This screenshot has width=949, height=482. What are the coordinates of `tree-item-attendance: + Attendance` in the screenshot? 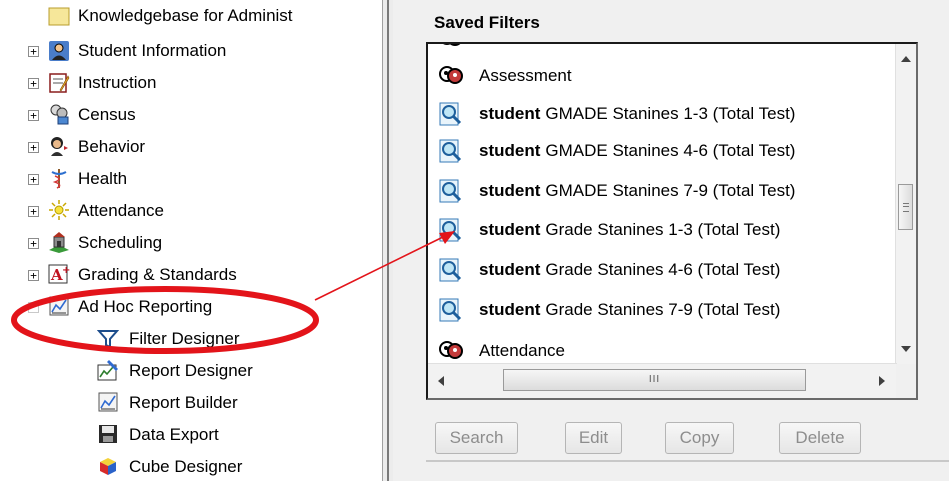 It's located at (190, 211).